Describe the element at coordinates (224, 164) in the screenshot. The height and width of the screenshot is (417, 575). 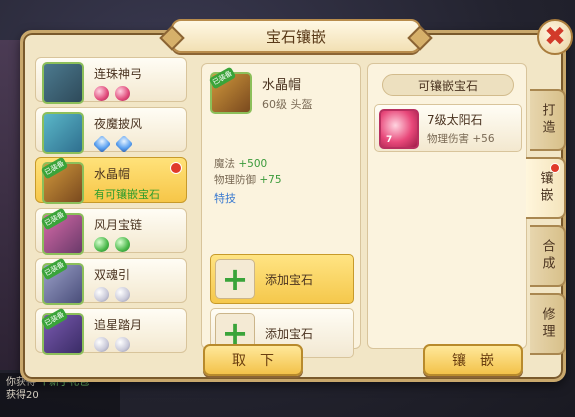
I see `stat-label: 魔法` at that location.